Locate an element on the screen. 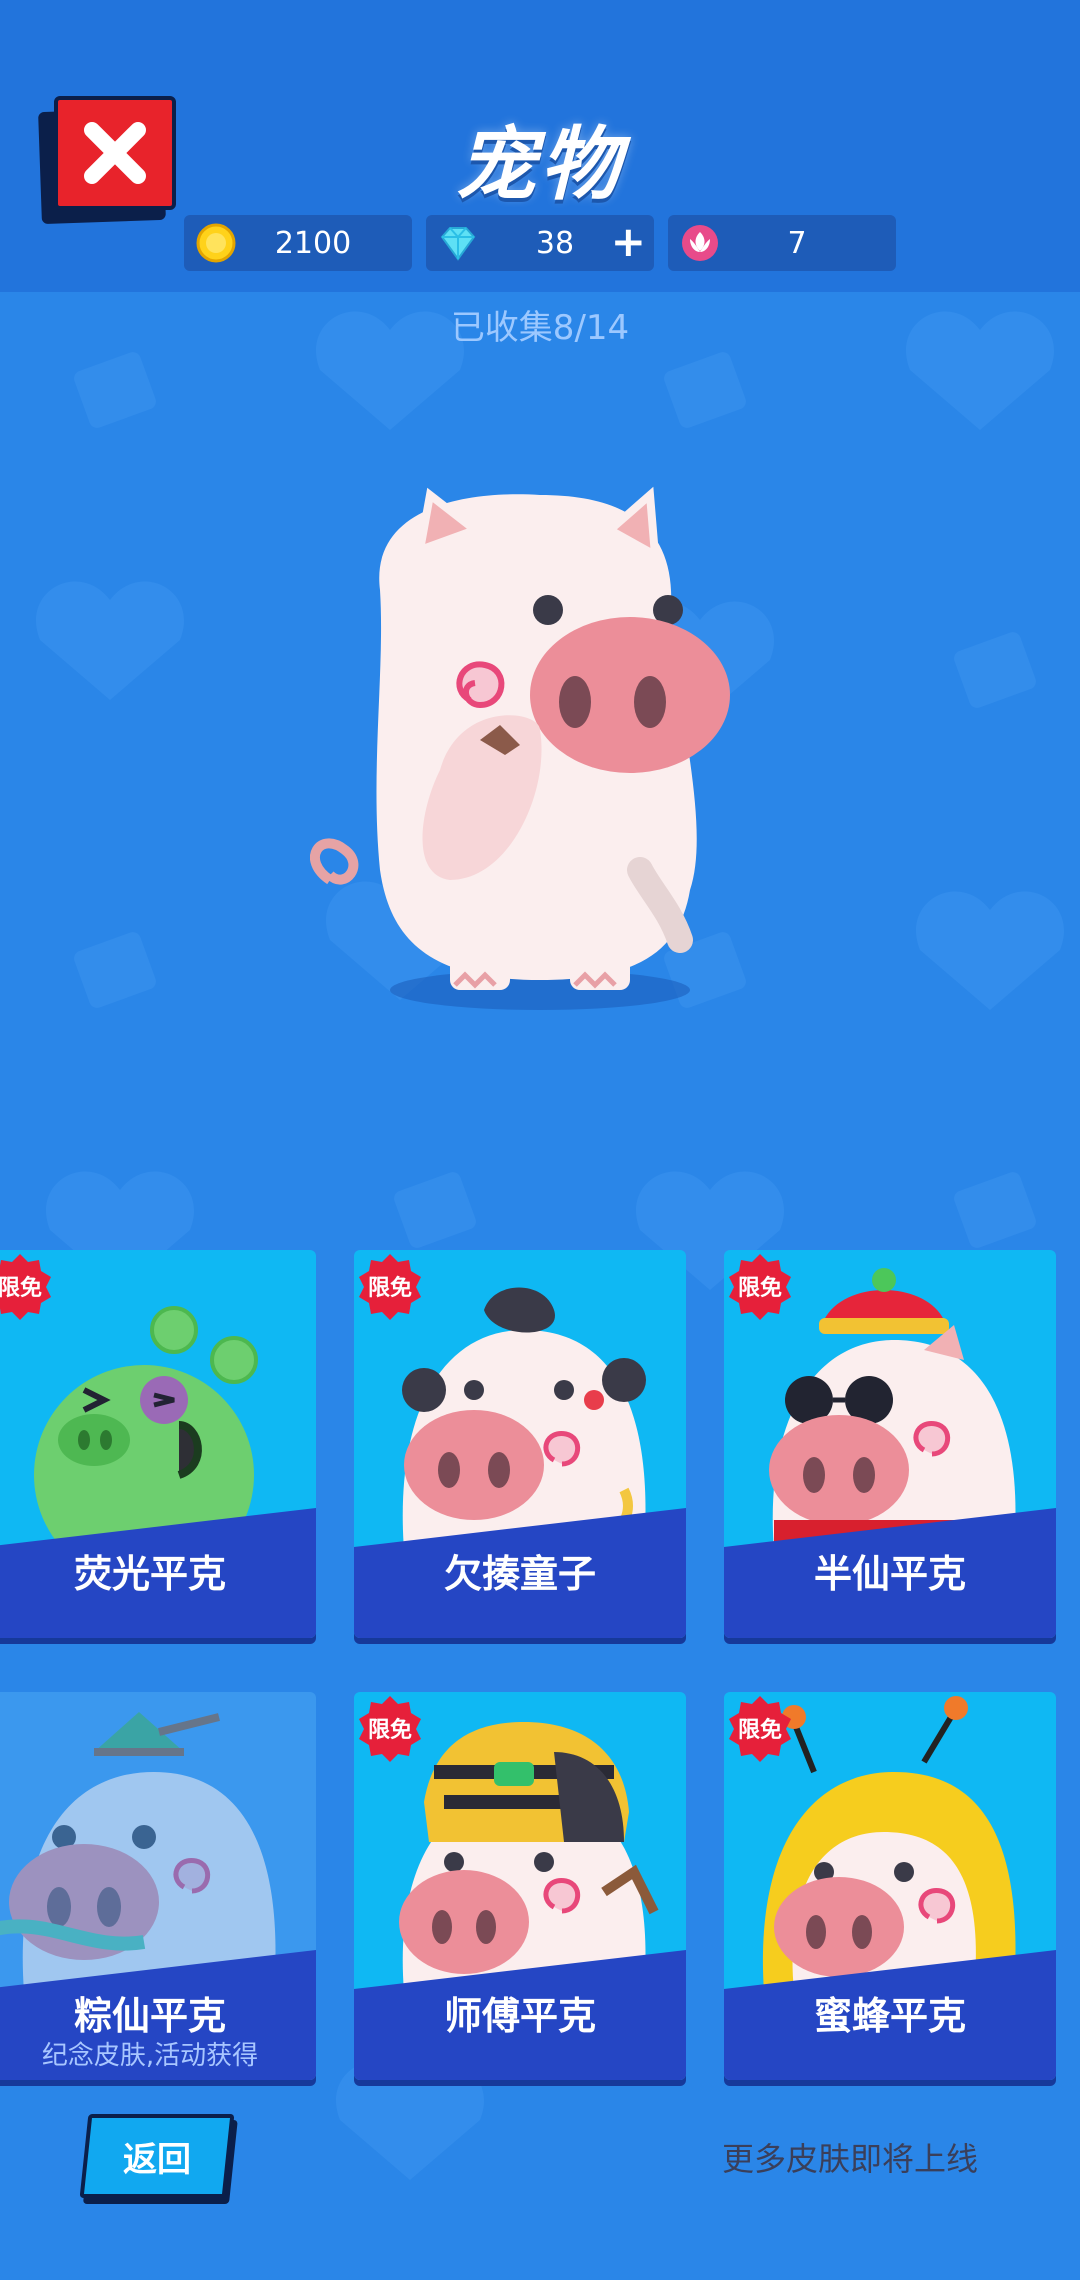 This screenshot has height=2280, width=1080. skin-name: 蜜蜂平克 is located at coordinates (889, 2016).